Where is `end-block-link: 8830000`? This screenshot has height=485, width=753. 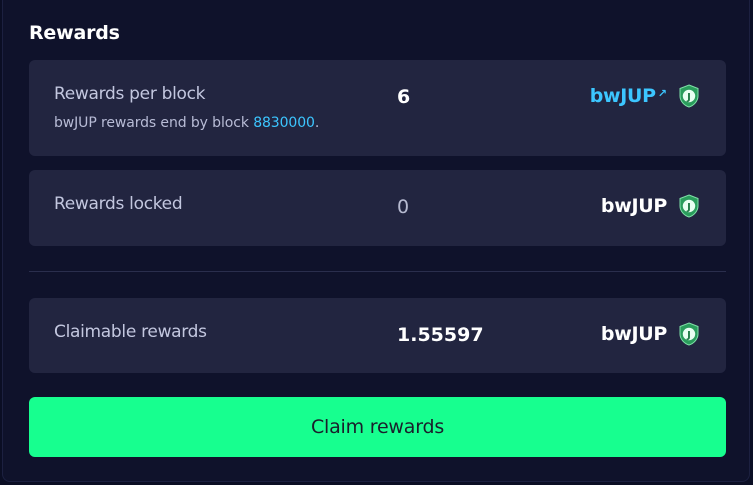 end-block-link: 8830000 is located at coordinates (284, 123).